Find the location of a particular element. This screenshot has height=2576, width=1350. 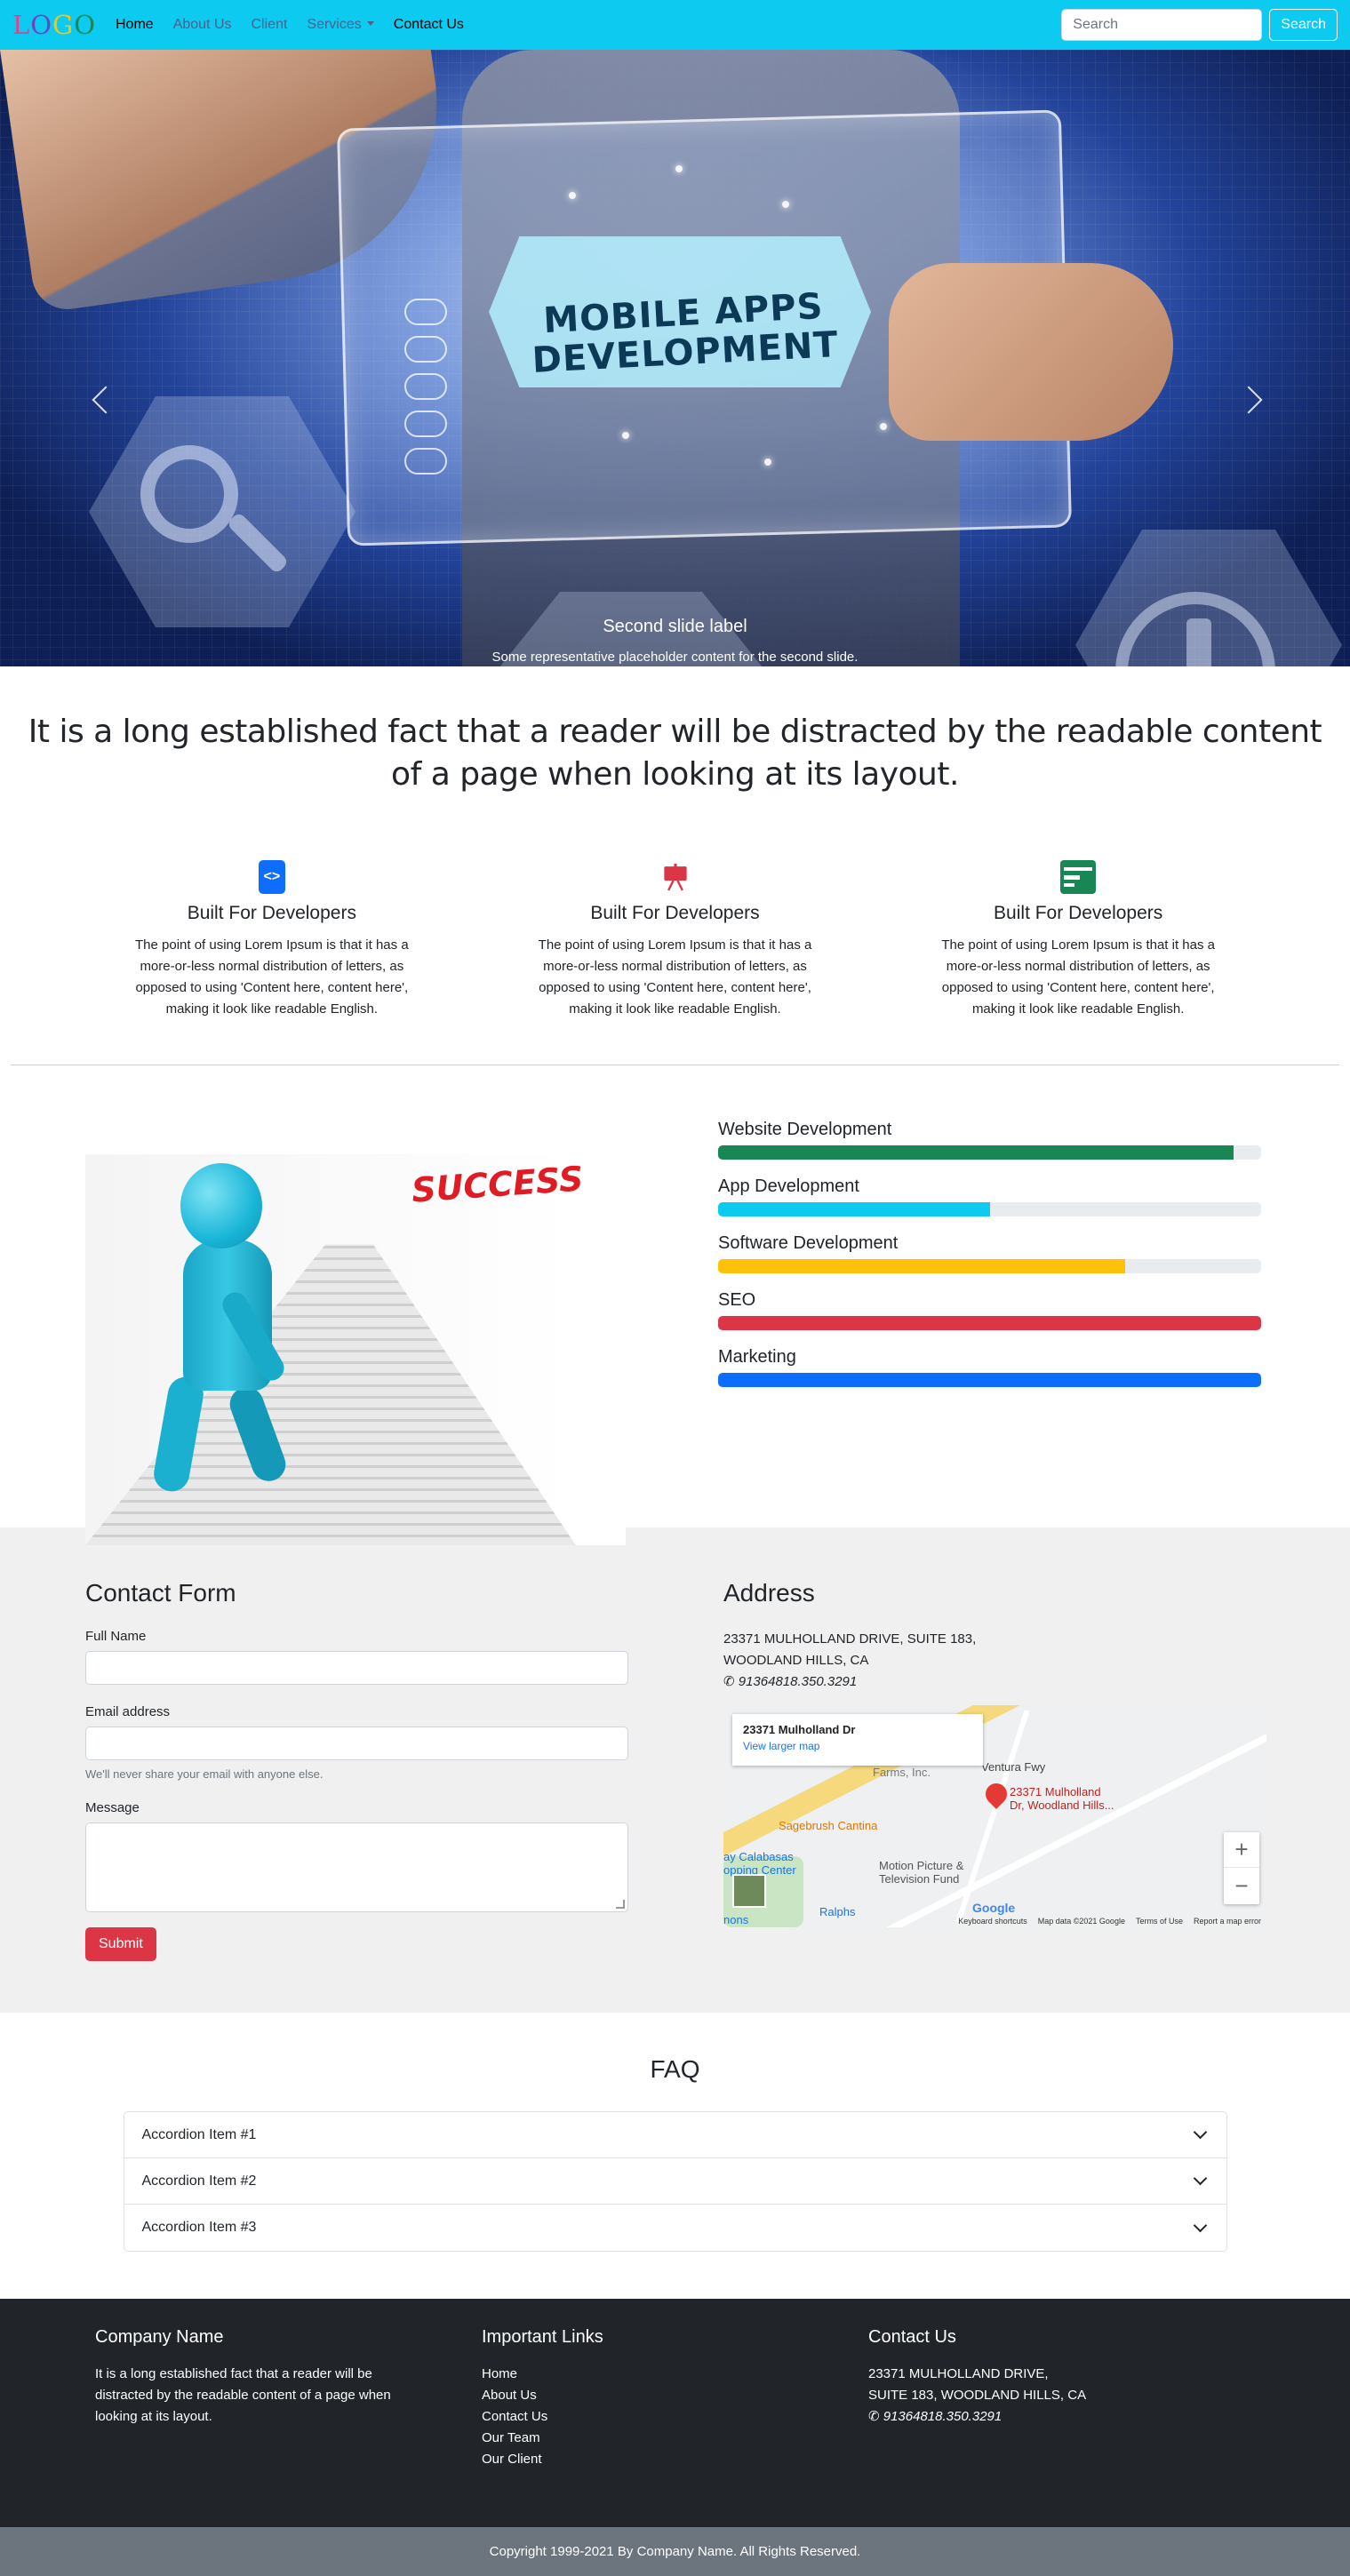

footer-phone: ✆ 91364818.350.3291 is located at coordinates (1061, 2417).